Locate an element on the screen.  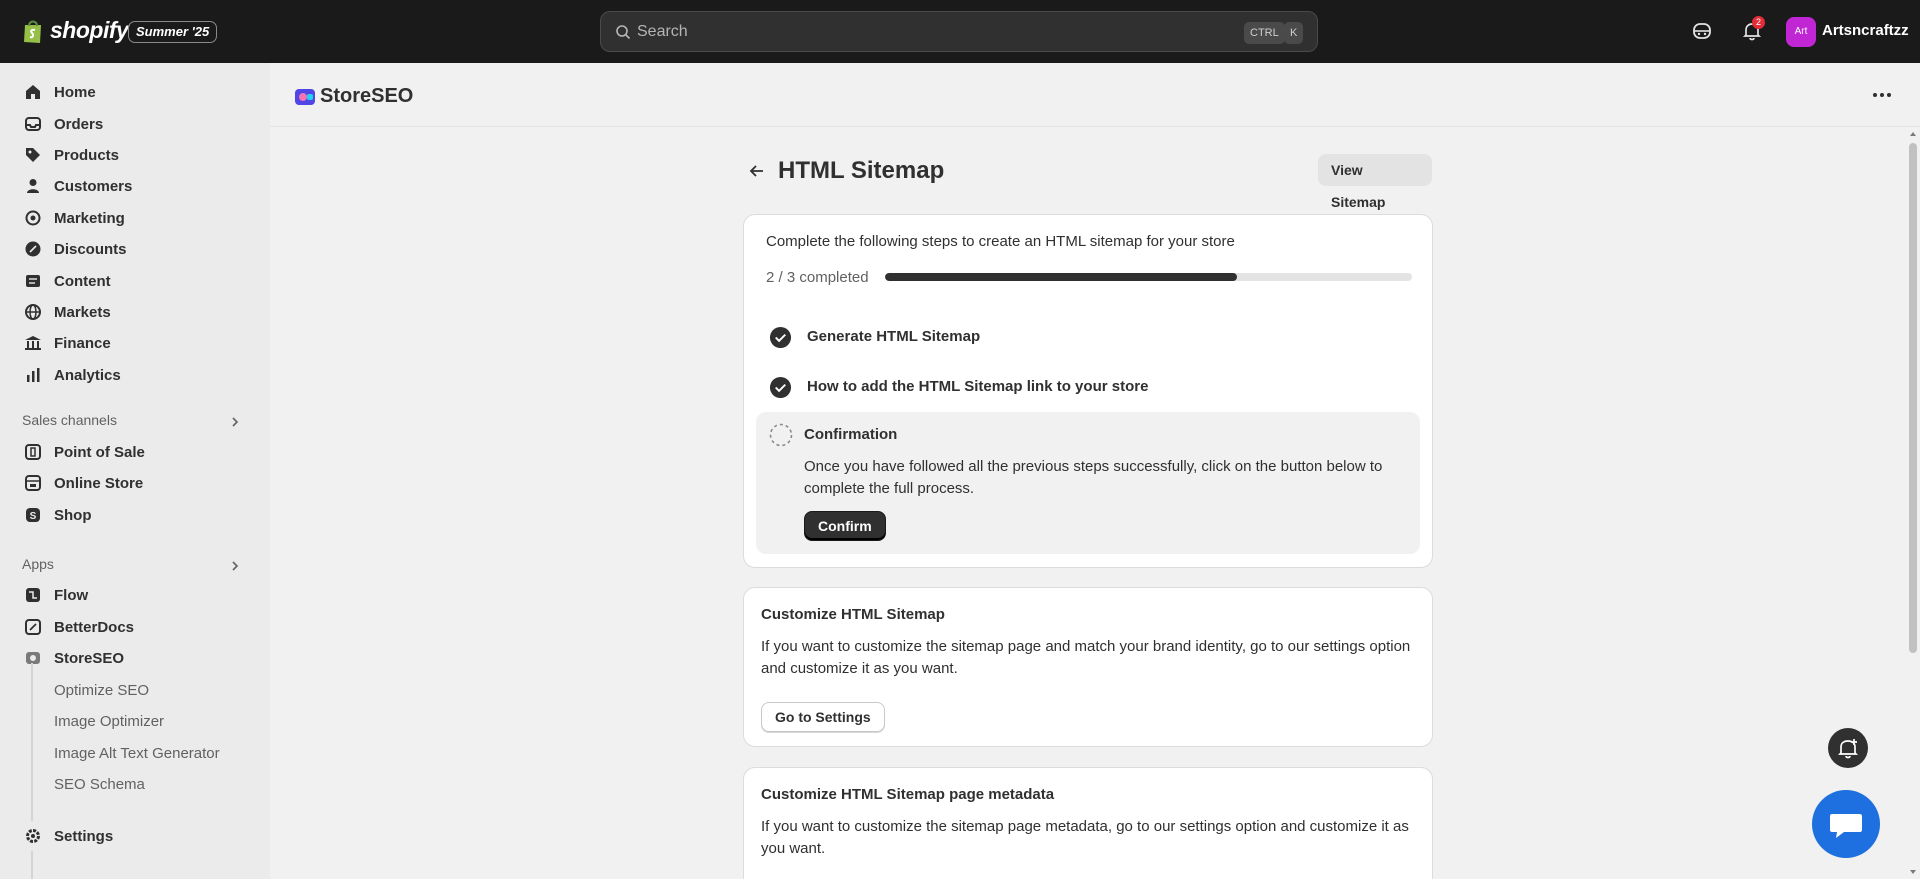
progress-bar is located at coordinates (1148, 277).